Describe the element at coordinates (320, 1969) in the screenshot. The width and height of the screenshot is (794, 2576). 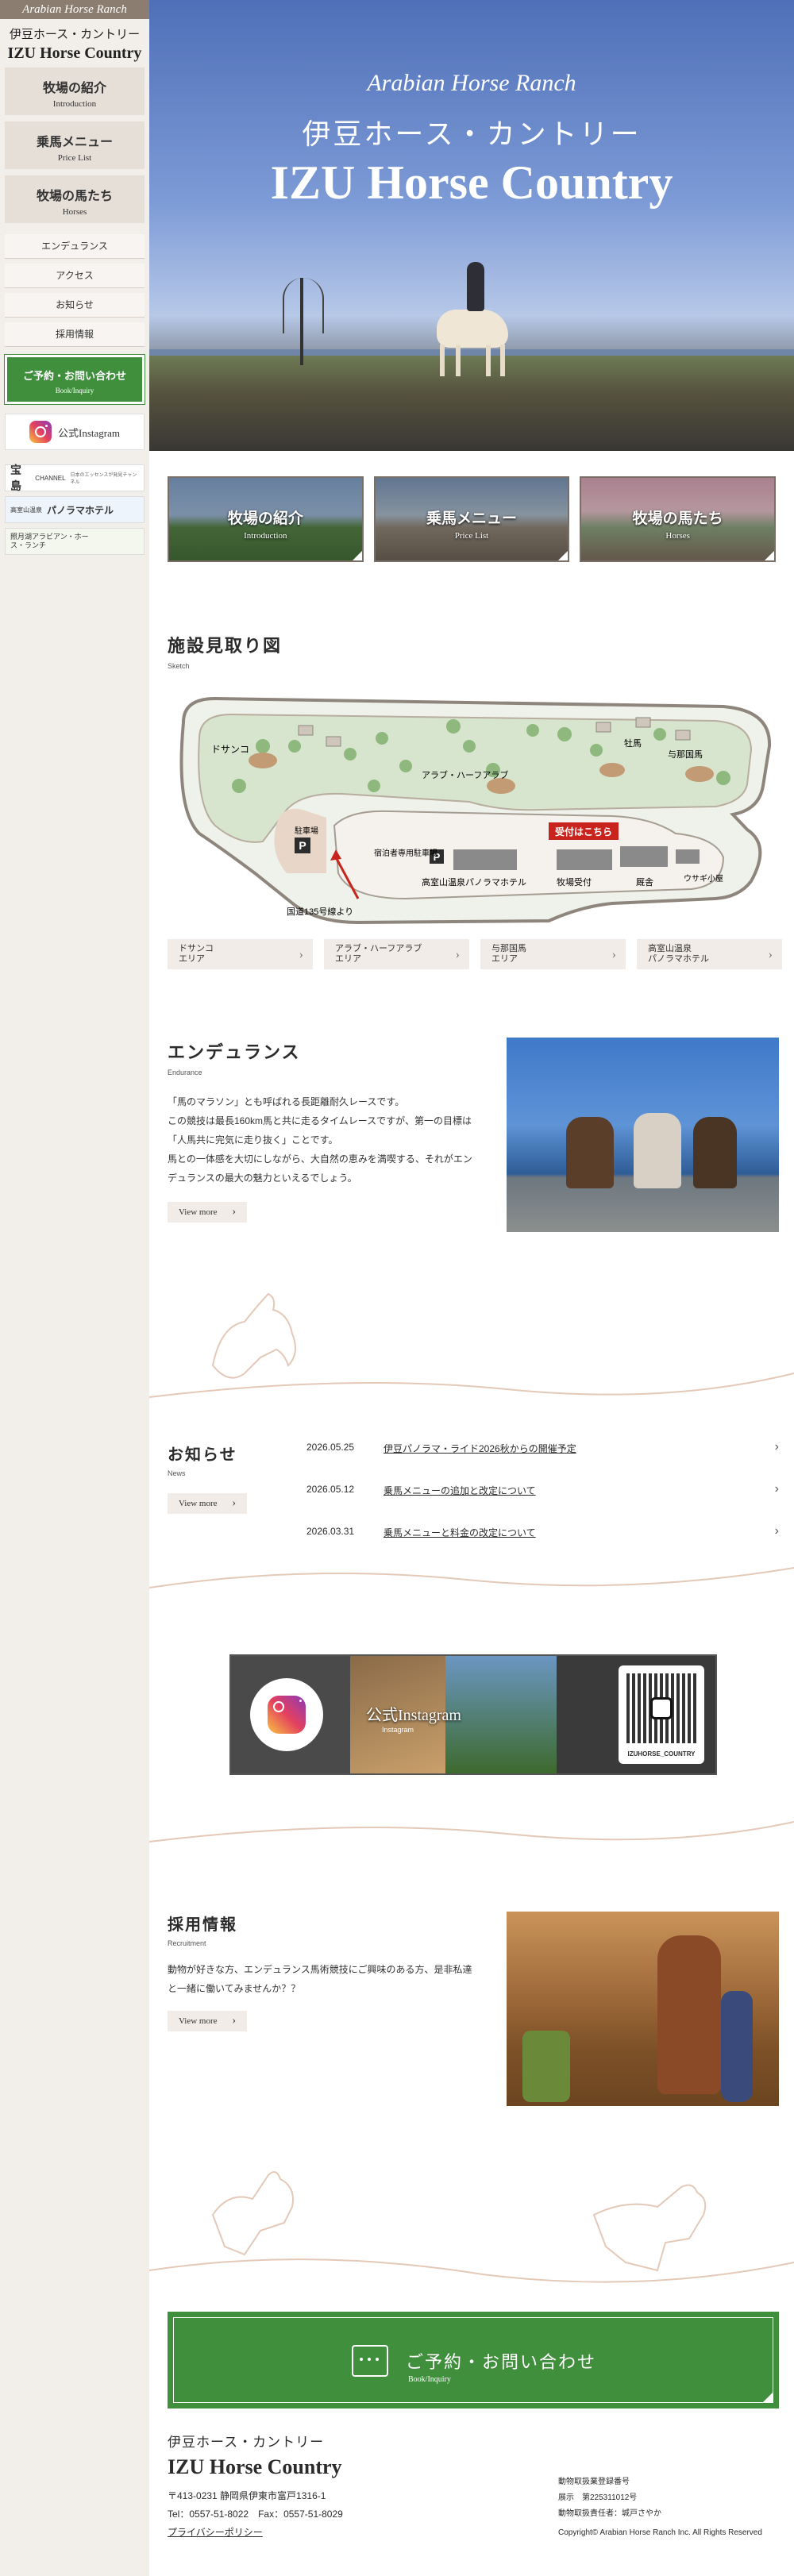
I see `recruit-line: 動物が好きな方、エンデュランス馬術競技にご興味のある方、是非私達` at that location.